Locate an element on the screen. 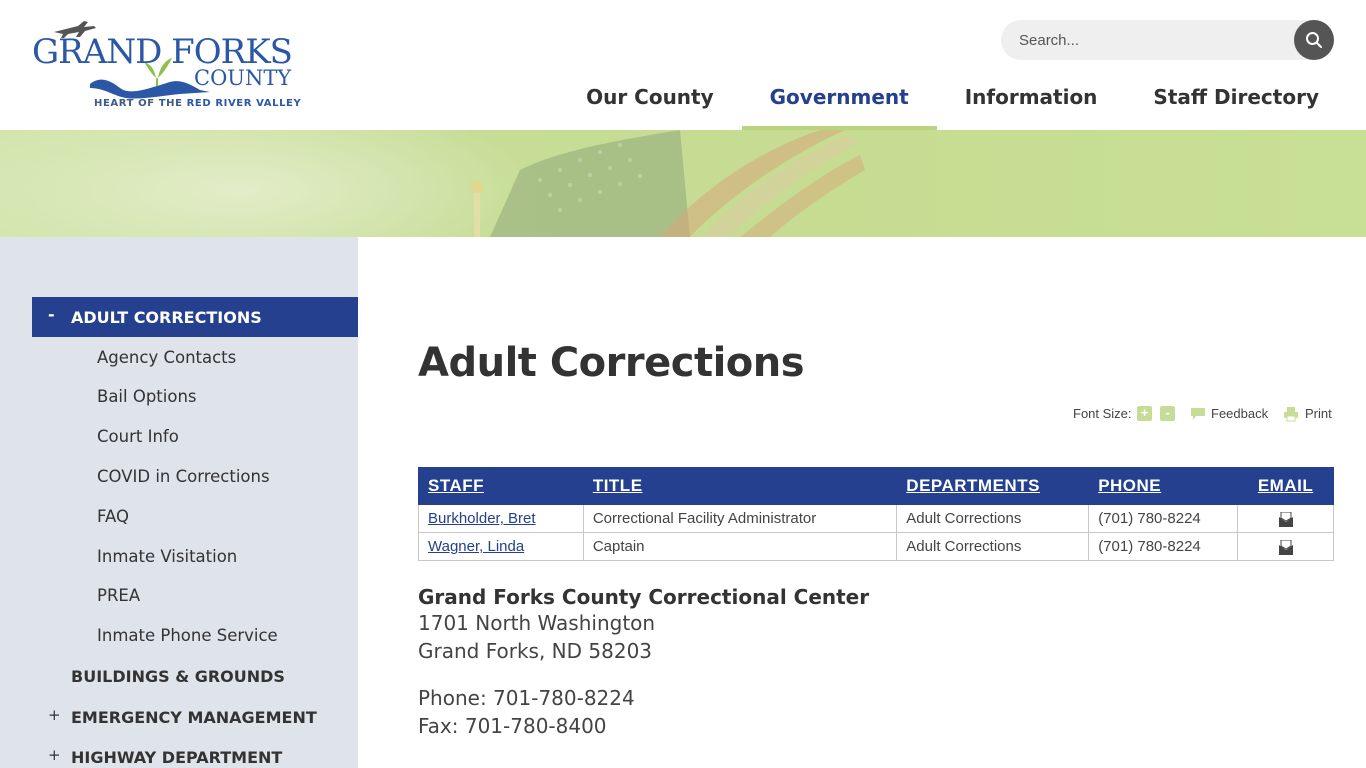  staff-title-cell: Captain is located at coordinates (740, 546).